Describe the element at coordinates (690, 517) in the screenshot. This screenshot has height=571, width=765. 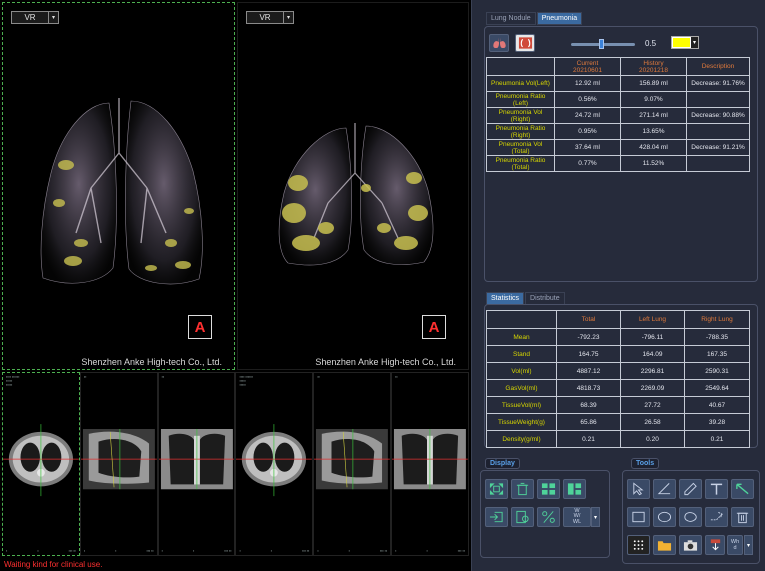
I see `freehand-roi-button` at that location.